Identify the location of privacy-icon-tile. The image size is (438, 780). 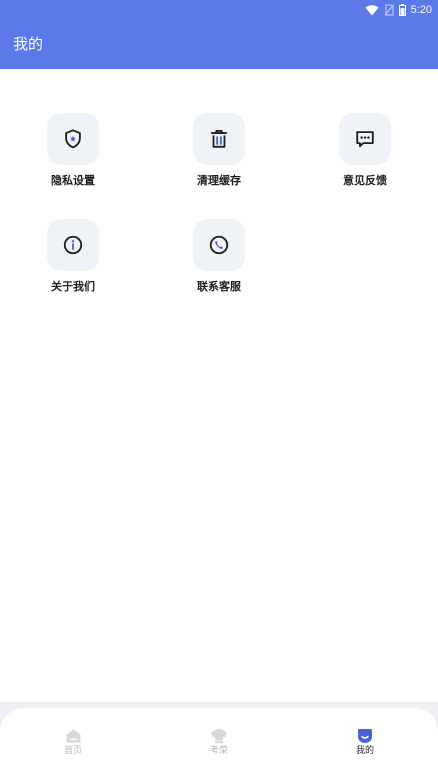
(73, 139).